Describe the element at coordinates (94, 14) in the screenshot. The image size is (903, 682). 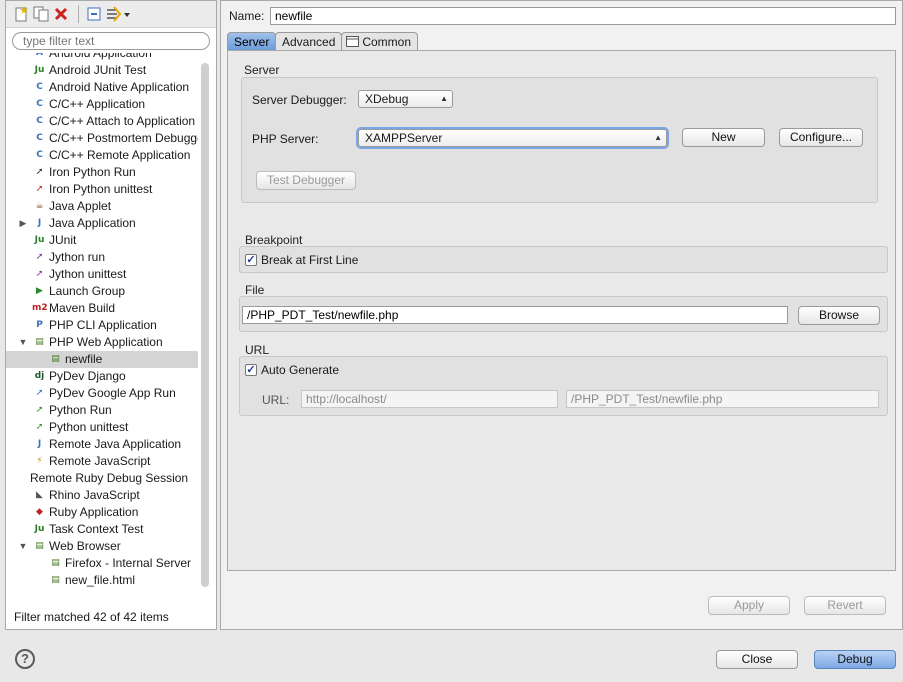
I see `collapse-all-button` at that location.